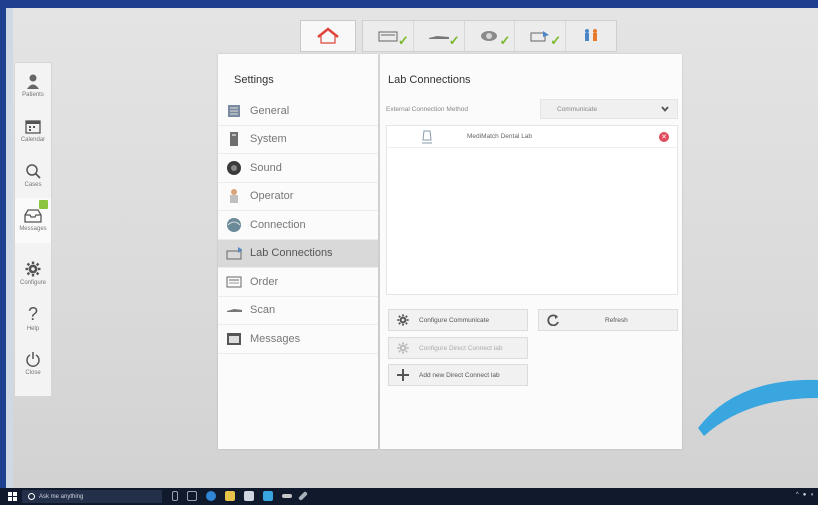  Describe the element at coordinates (298, 282) in the screenshot. I see `settings-item-order: Order` at that location.